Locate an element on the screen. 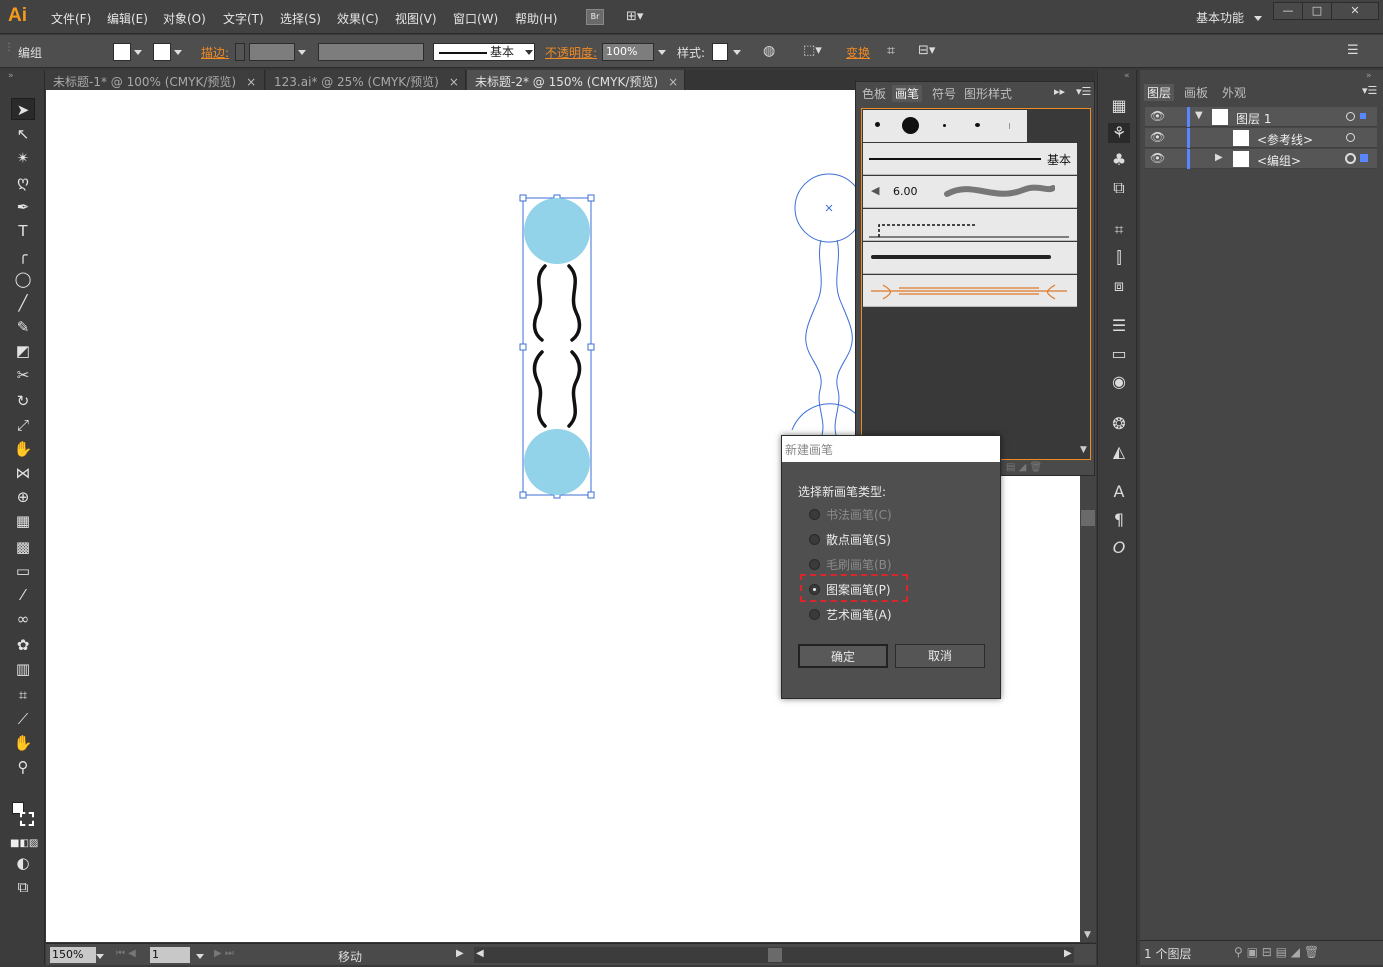  opacity-label: 不透明度: is located at coordinates (571, 52).